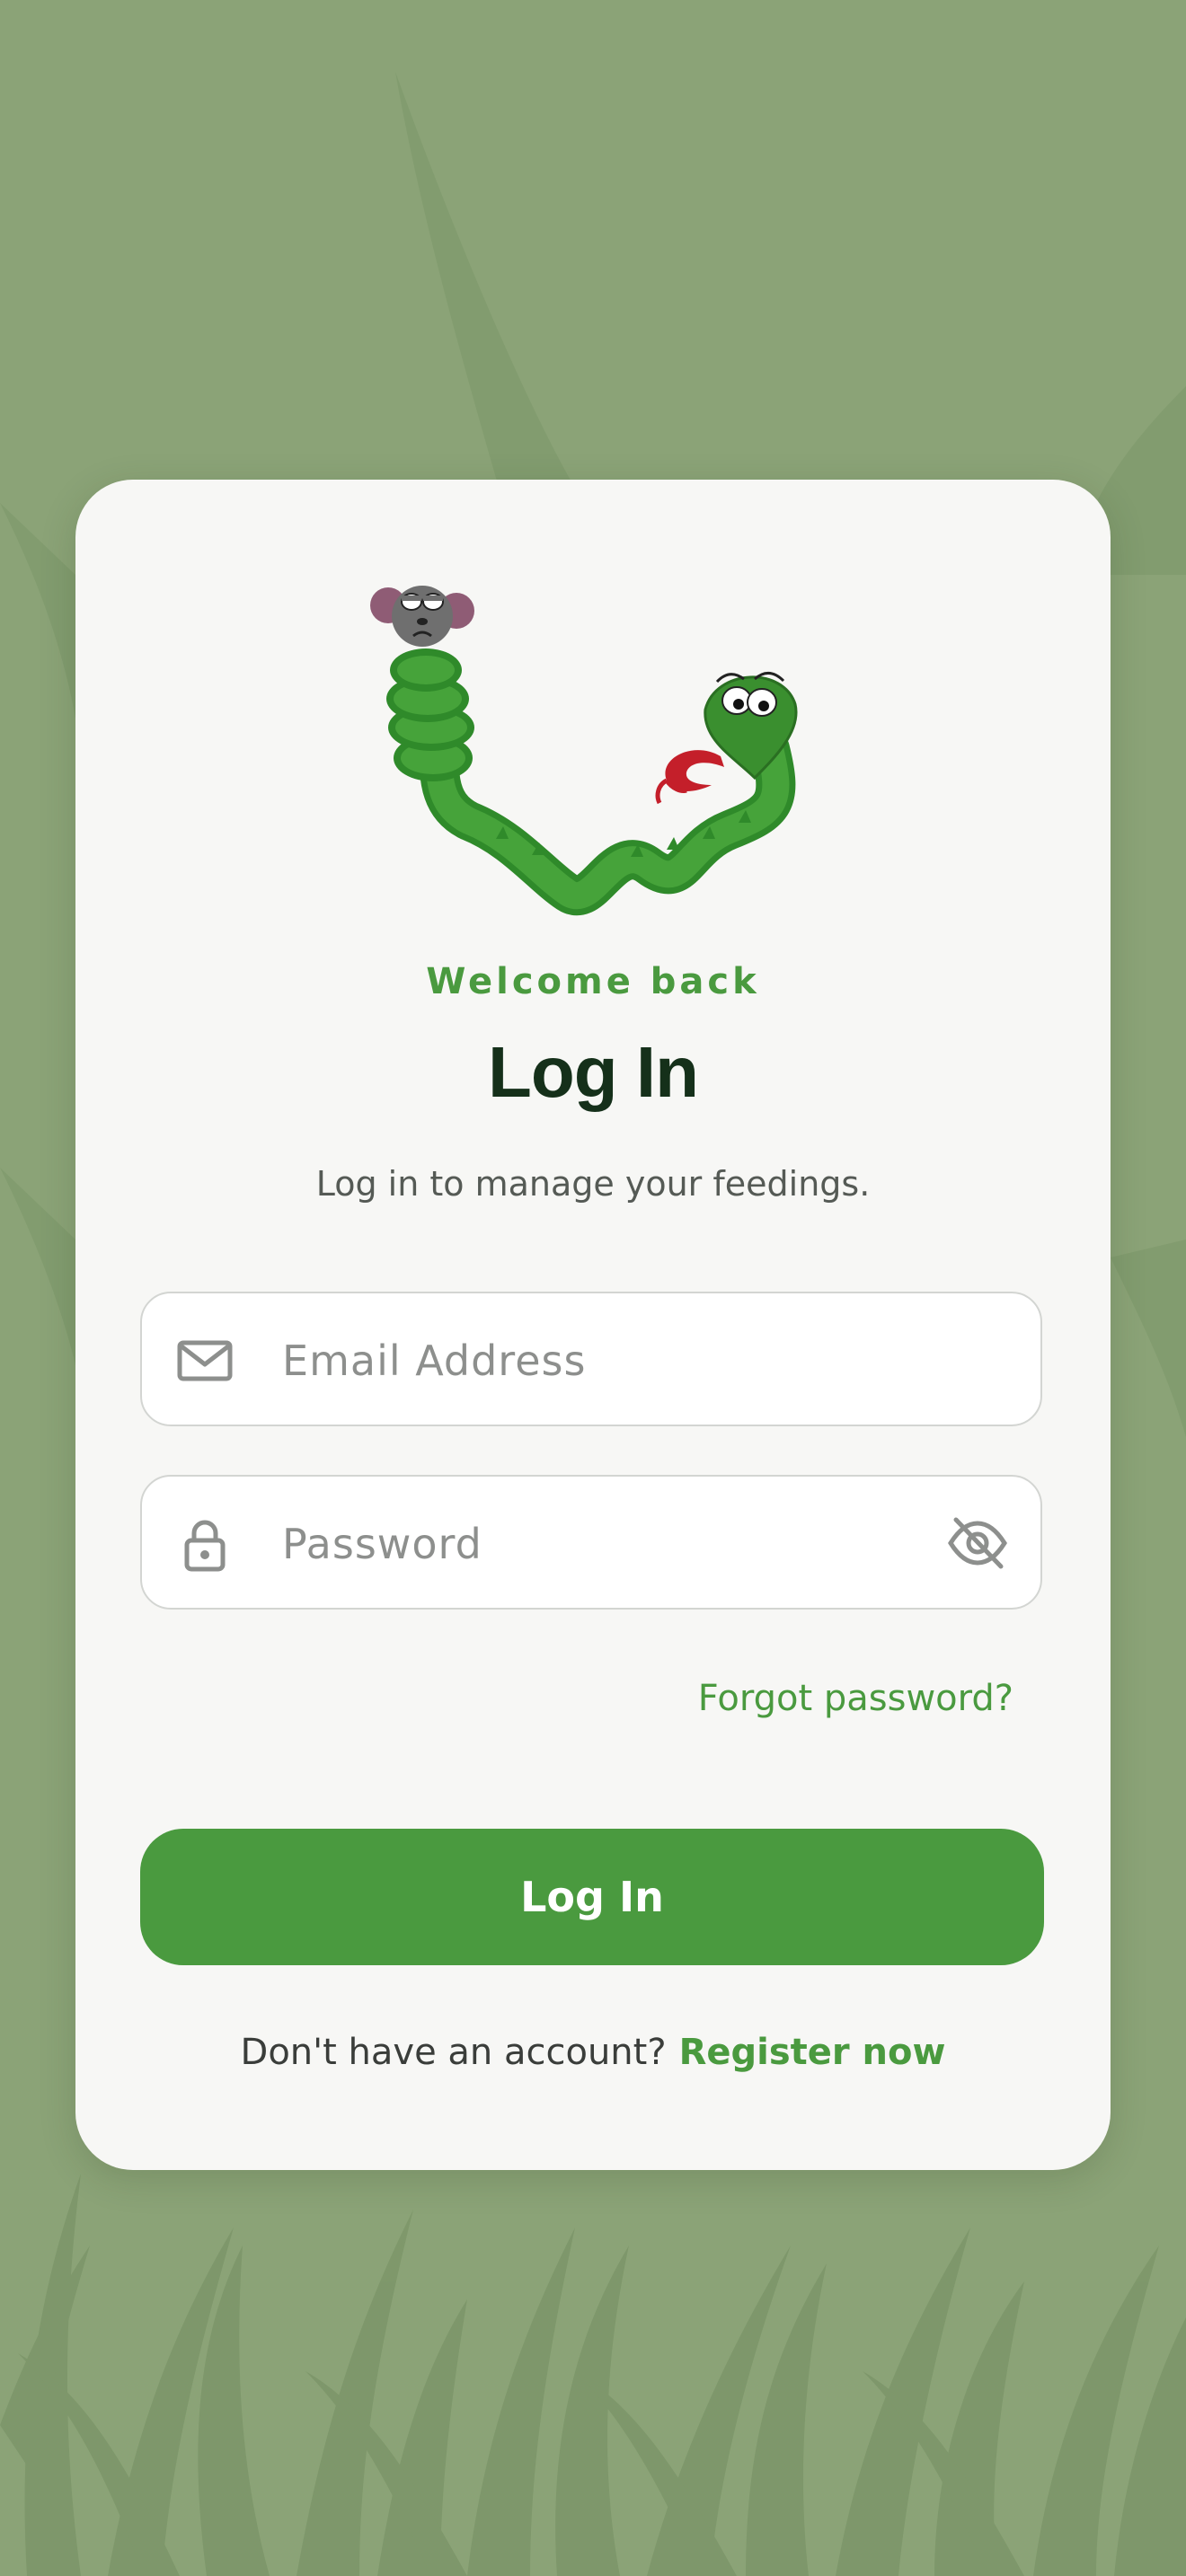  Describe the element at coordinates (977, 1543) in the screenshot. I see `eye-off-icon` at that location.